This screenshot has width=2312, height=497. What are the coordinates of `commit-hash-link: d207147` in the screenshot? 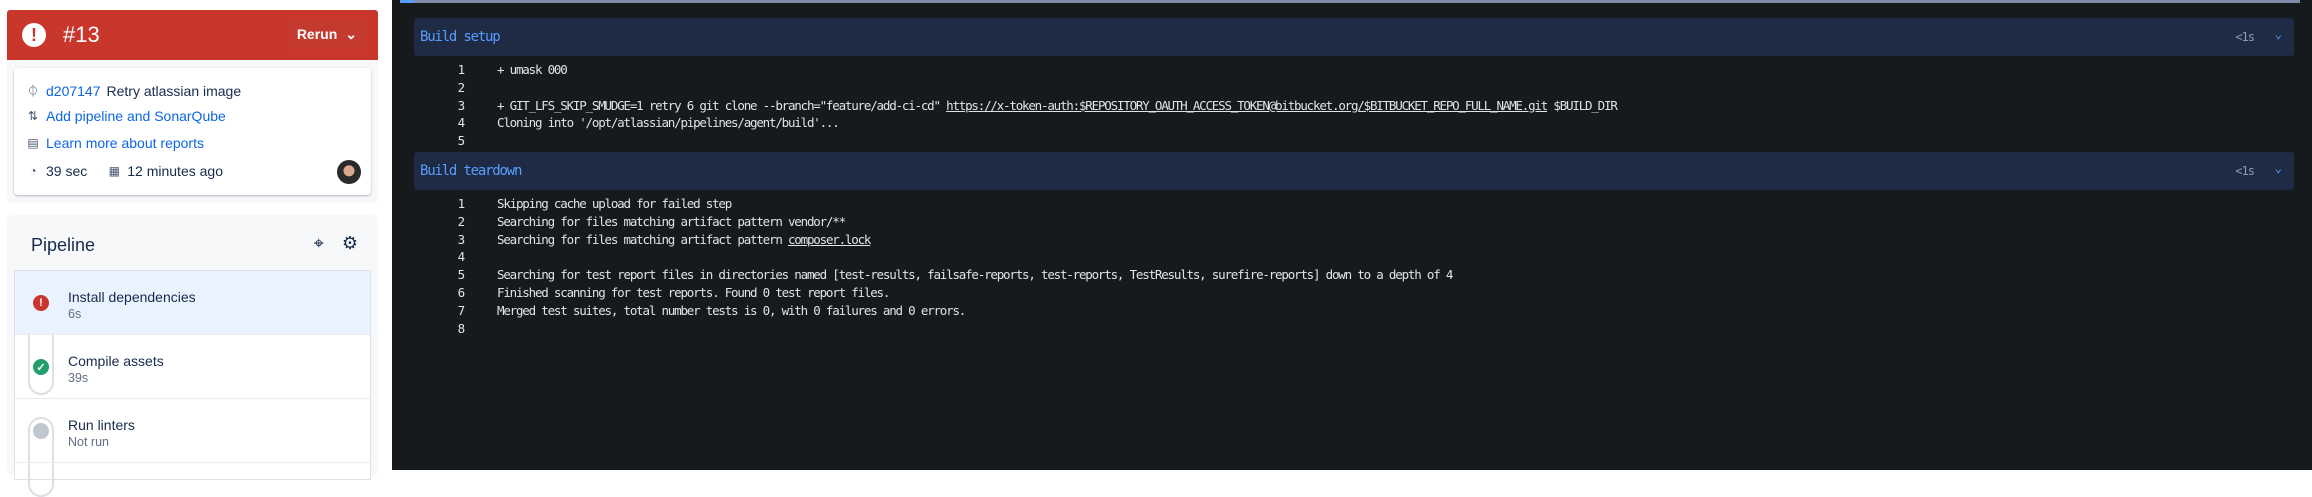 It's located at (73, 91).